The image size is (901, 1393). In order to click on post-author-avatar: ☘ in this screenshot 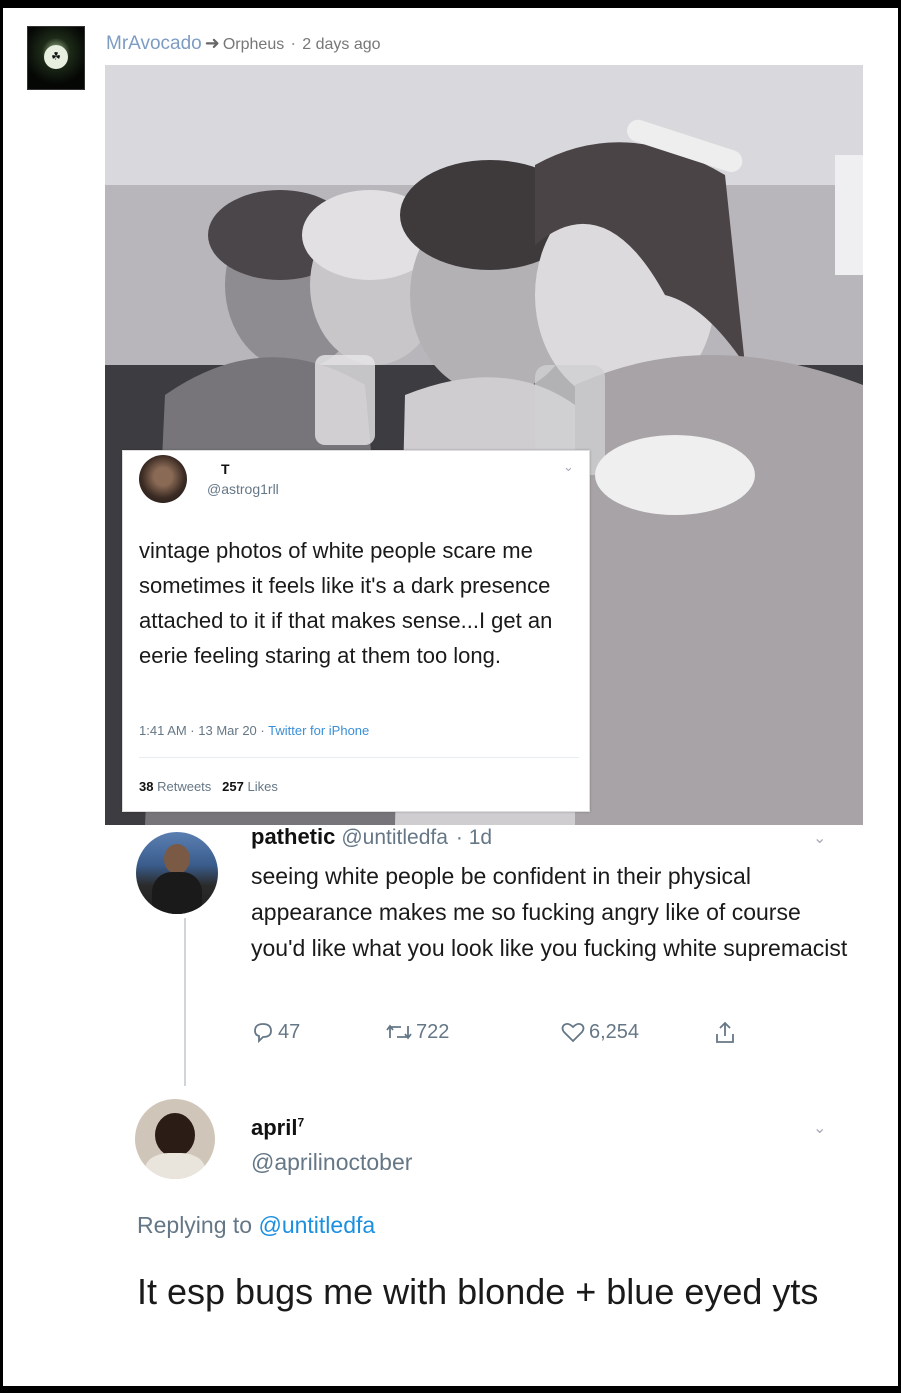, I will do `click(56, 58)`.